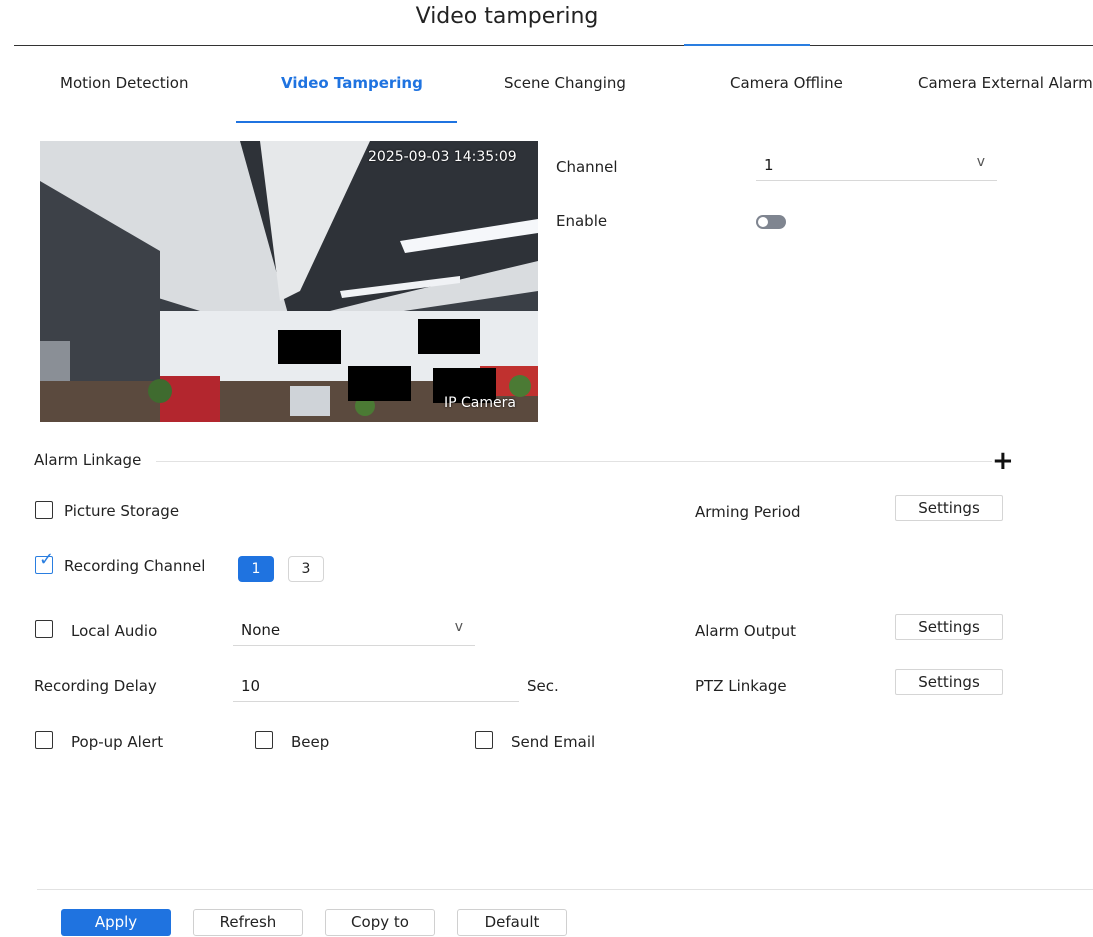 Image resolution: width=1093 pixels, height=937 pixels. I want to click on osd-camera-name: IP Camera, so click(480, 403).